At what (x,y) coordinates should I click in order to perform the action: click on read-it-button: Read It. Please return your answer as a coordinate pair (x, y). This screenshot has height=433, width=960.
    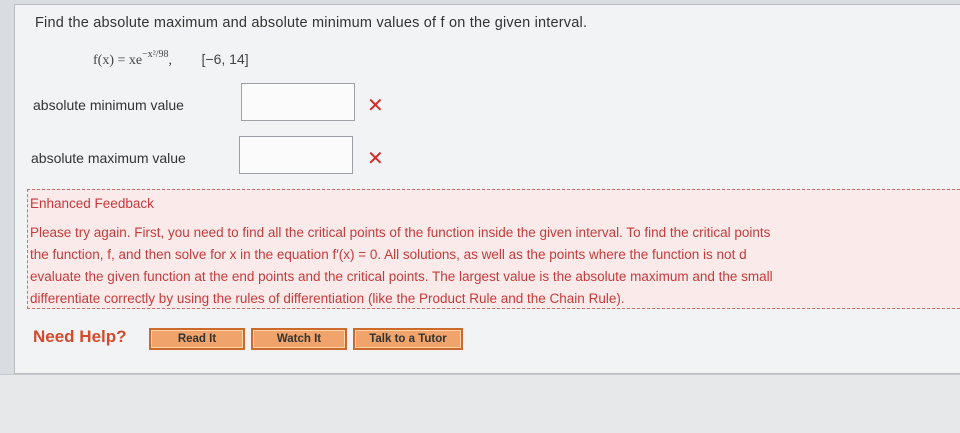
    Looking at the image, I should click on (197, 339).